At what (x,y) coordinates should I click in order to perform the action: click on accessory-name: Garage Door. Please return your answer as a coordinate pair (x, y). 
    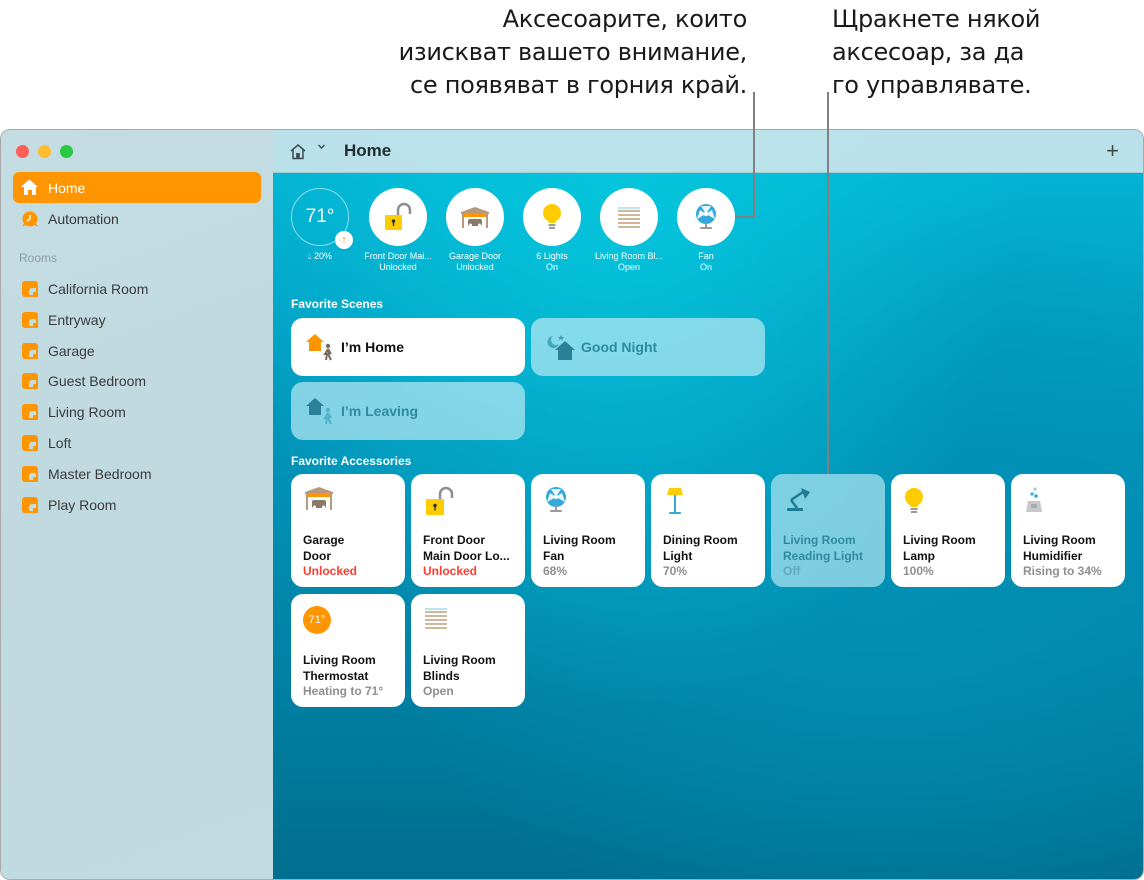
    Looking at the image, I should click on (324, 548).